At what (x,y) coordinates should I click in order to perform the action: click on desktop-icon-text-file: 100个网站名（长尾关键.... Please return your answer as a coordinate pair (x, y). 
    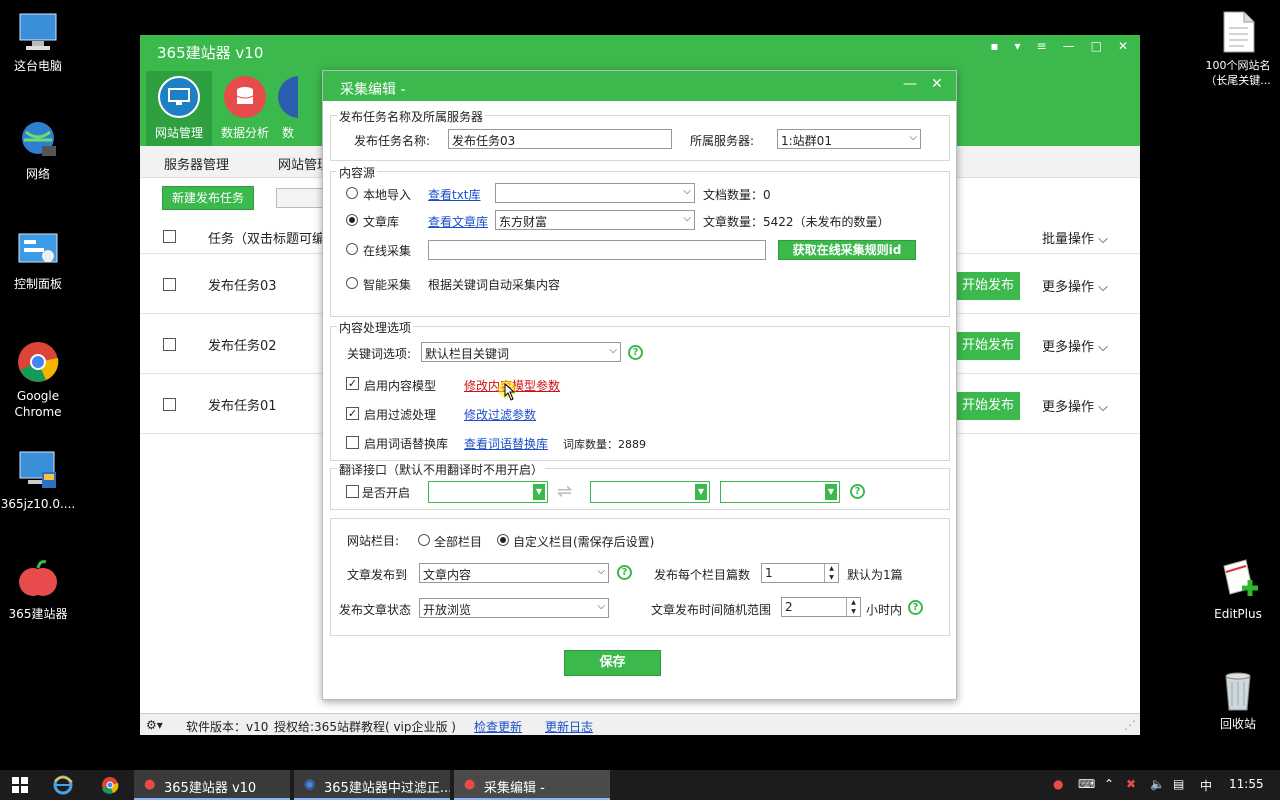
    Looking at the image, I should click on (1238, 49).